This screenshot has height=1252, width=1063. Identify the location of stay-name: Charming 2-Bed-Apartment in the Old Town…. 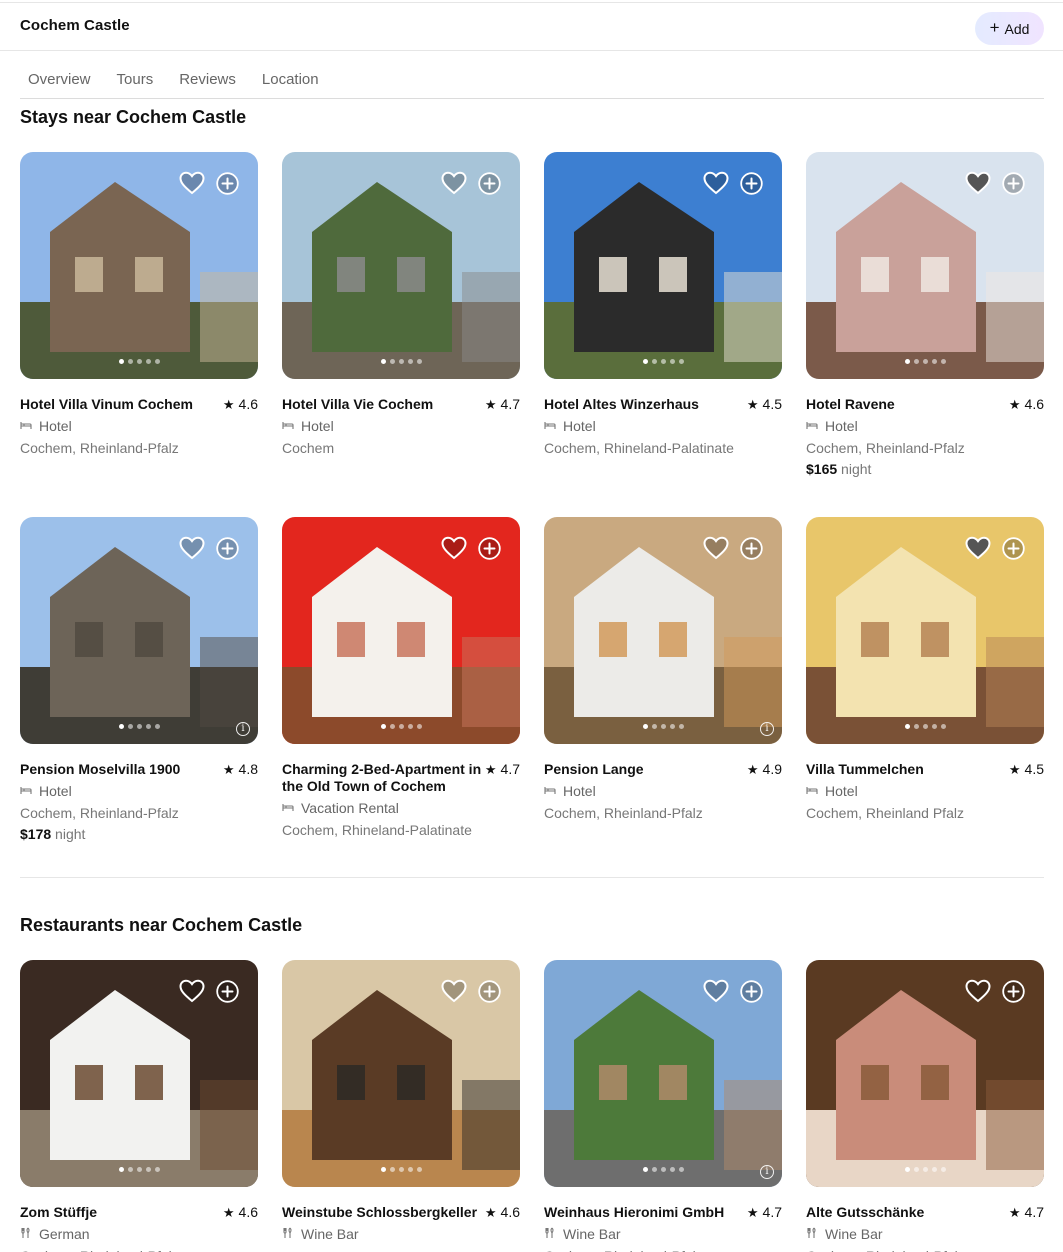
(382, 778).